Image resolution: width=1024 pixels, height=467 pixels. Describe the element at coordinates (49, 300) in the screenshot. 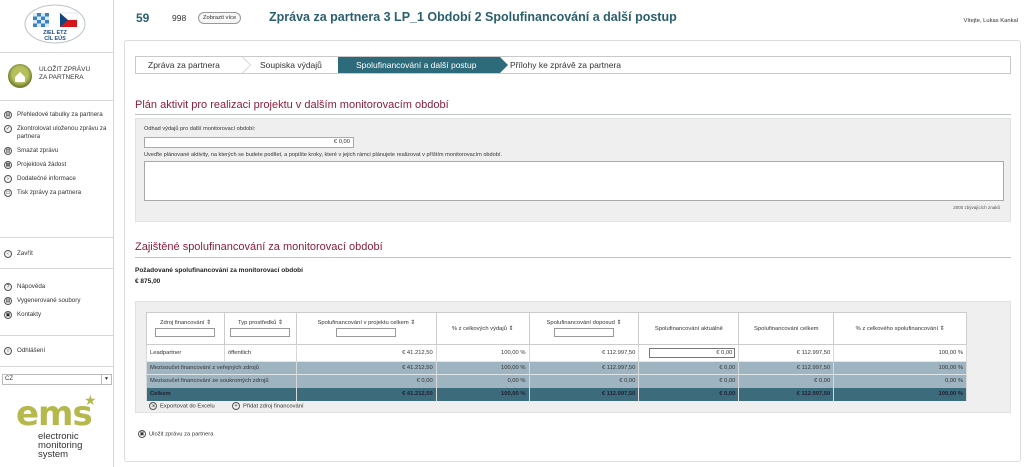

I see `menu-label: Vygenerované soubory` at that location.